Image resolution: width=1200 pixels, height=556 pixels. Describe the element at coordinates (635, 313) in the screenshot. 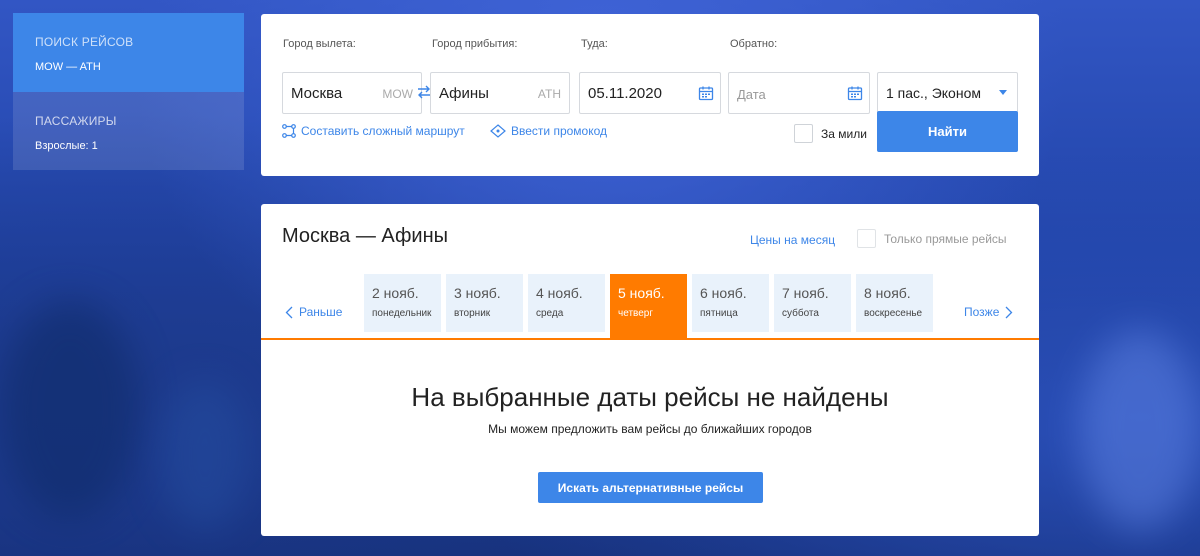

I see `weekday-value: четверг` at that location.